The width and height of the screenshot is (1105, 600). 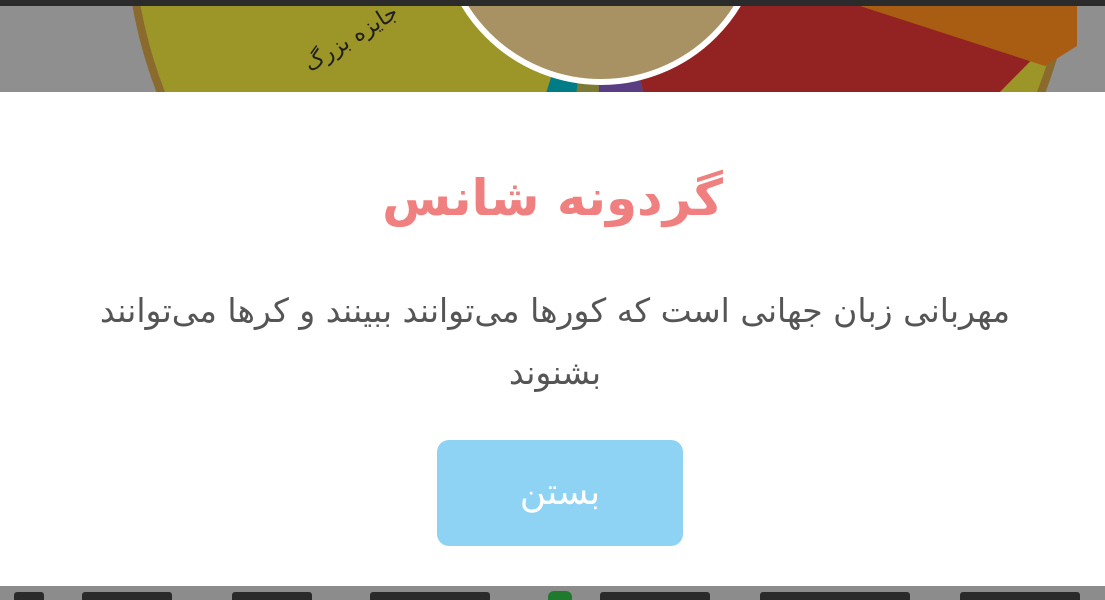 I want to click on dimmed-background: جایزه بزرگ, so click(x=552, y=49).